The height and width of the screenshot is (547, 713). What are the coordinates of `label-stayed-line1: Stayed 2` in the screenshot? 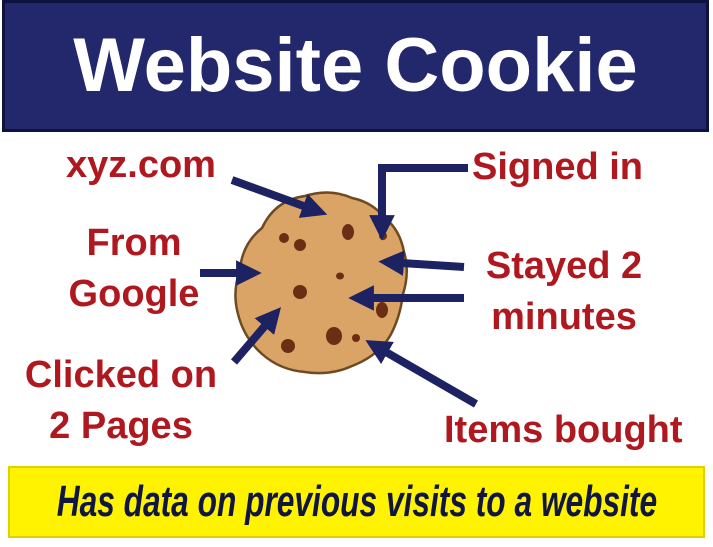 It's located at (564, 266).